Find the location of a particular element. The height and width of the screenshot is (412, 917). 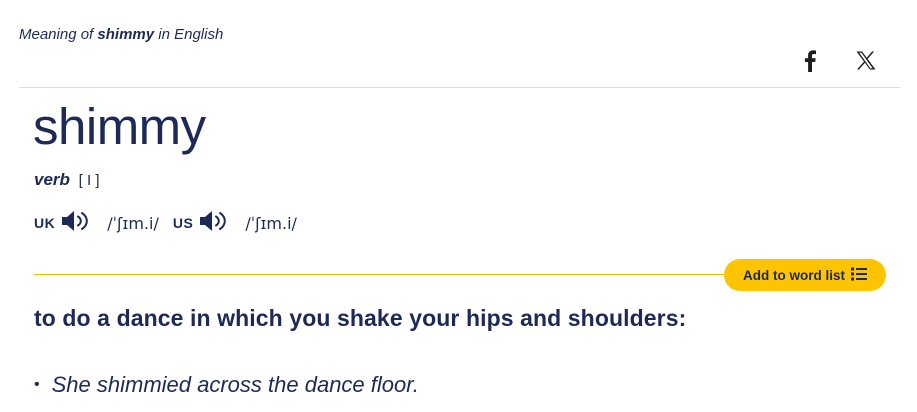

meaning-prefix: Meaning of is located at coordinates (56, 34).